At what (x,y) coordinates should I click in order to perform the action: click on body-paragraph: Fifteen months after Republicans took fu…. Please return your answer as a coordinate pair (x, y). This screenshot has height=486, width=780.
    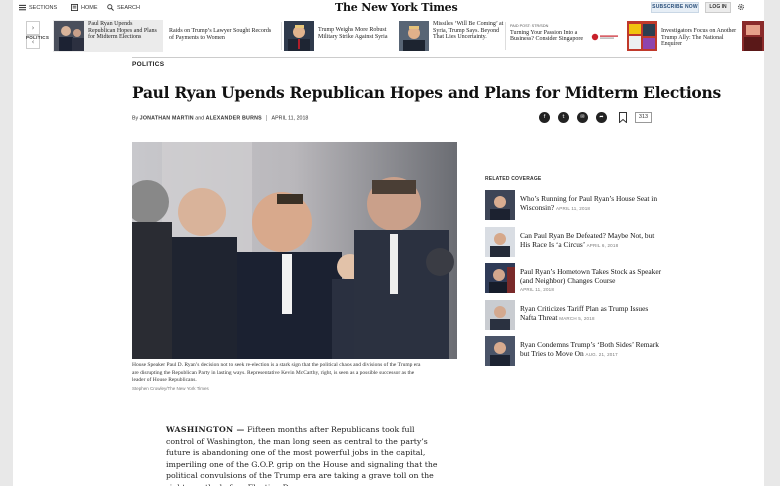
    Looking at the image, I should click on (302, 455).